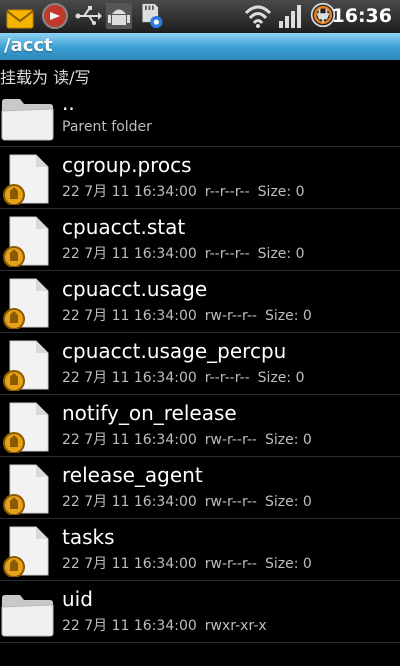 This screenshot has width=400, height=666. I want to click on item-permissions: rwxr-xr-x, so click(235, 626).